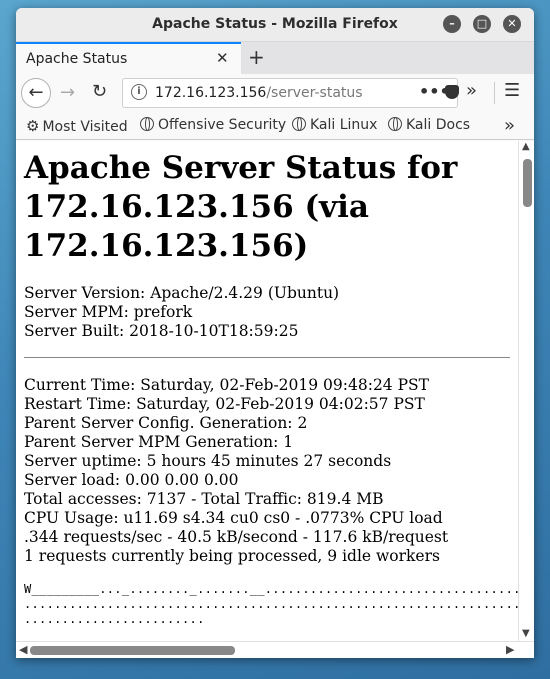  Describe the element at coordinates (482, 24) in the screenshot. I see `maximize-button: □` at that location.